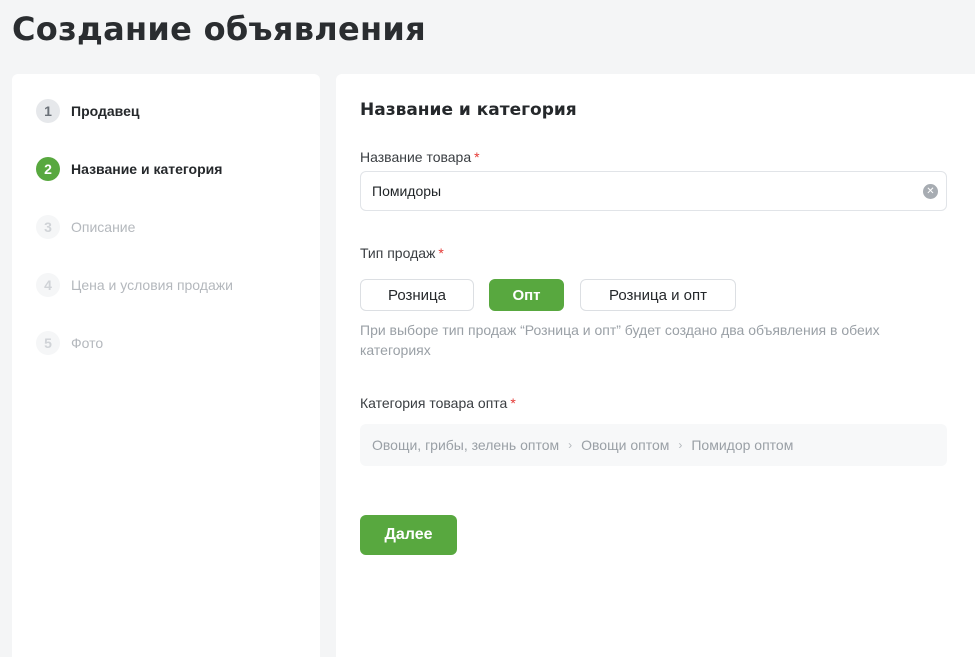 Image resolution: width=975 pixels, height=657 pixels. Describe the element at coordinates (642, 191) in the screenshot. I see `product-name-input` at that location.